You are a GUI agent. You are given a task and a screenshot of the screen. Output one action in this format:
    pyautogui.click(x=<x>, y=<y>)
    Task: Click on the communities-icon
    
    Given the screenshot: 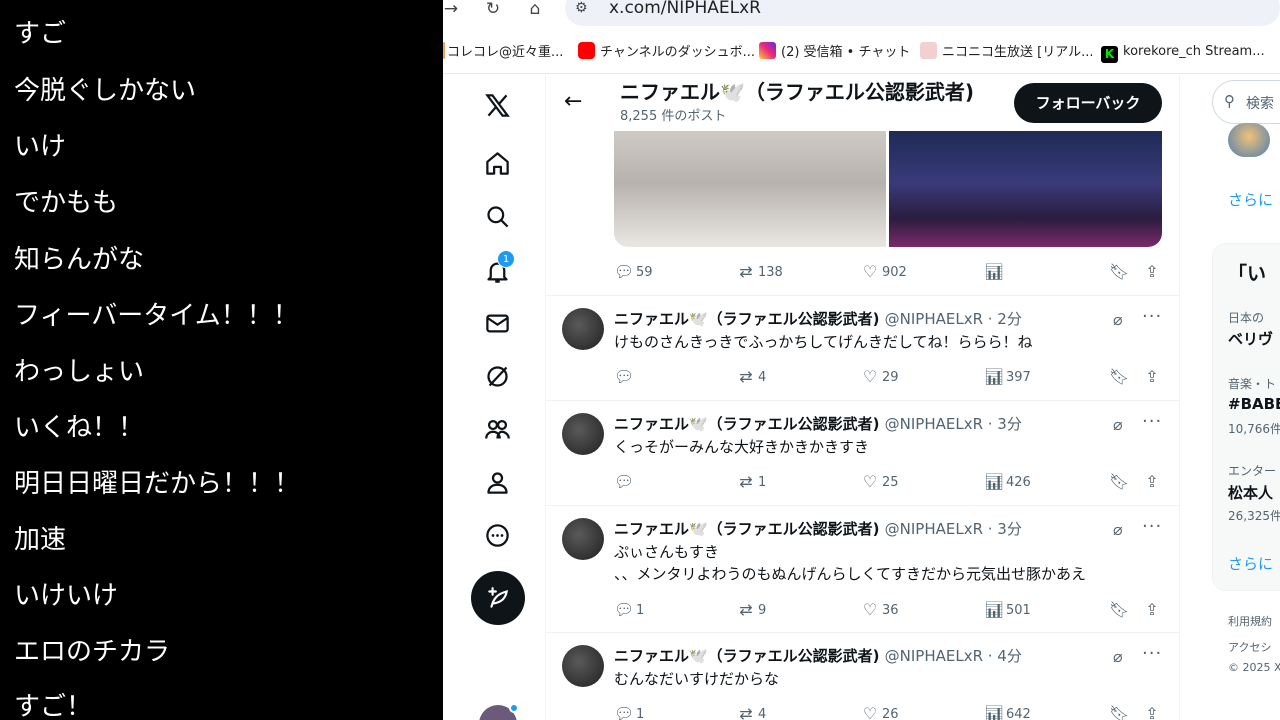 What is the action you would take?
    pyautogui.click(x=497, y=429)
    